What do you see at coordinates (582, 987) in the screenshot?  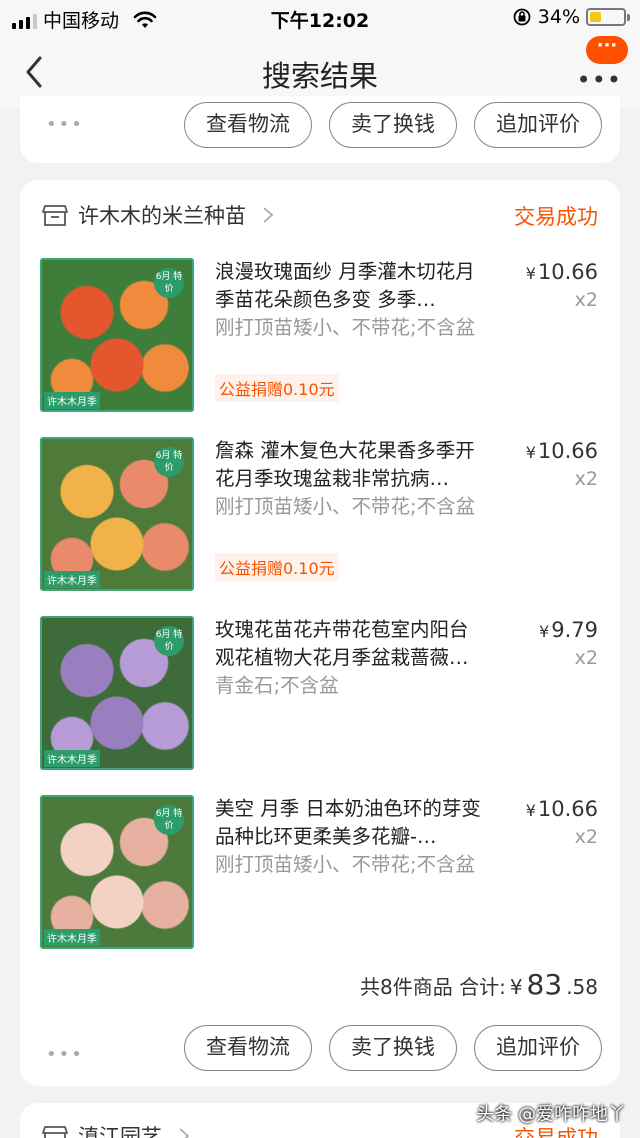 I see `total-decimal: .58` at bounding box center [582, 987].